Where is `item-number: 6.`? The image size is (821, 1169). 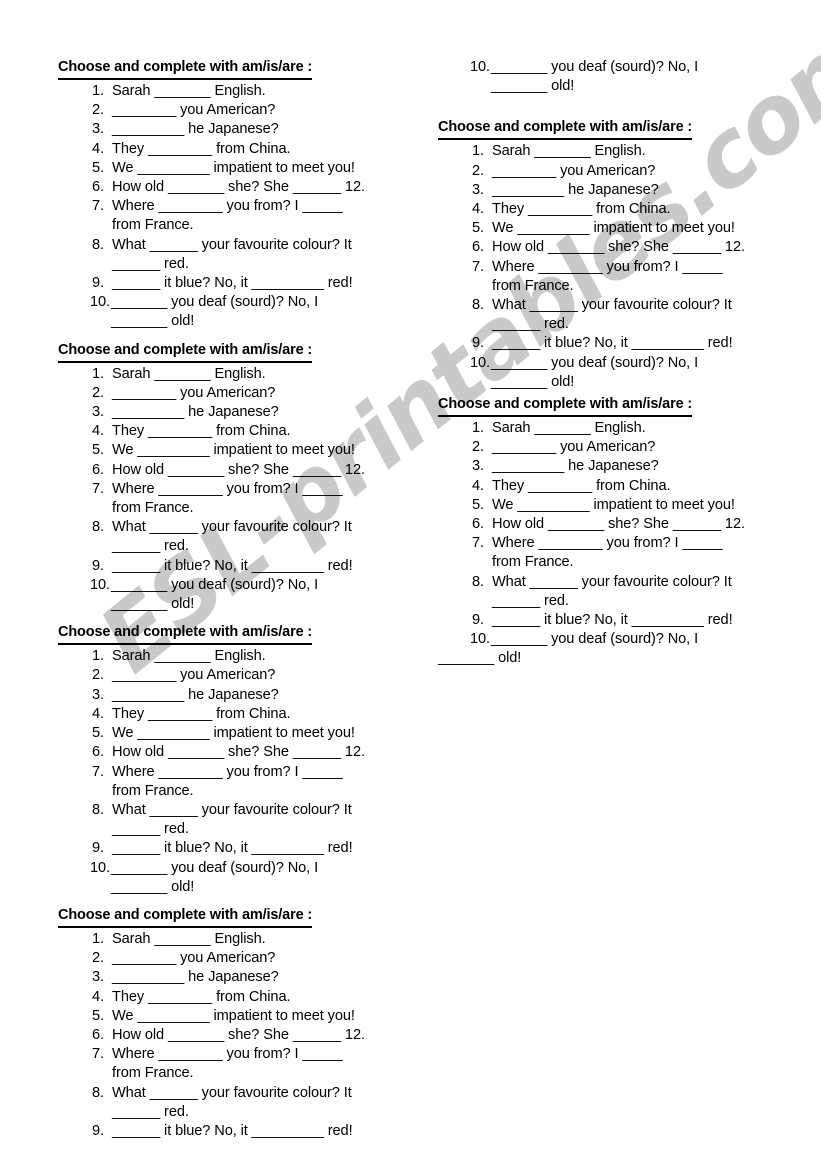
item-number: 6. is located at coordinates (98, 187).